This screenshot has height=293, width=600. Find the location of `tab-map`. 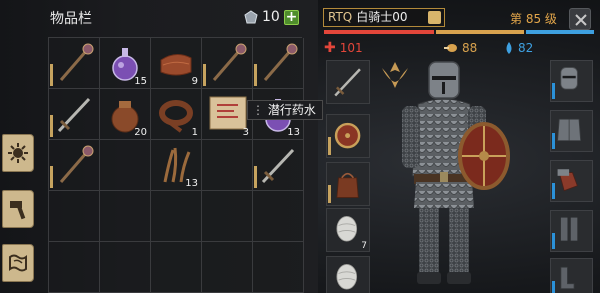

tab-map is located at coordinates (18, 263).